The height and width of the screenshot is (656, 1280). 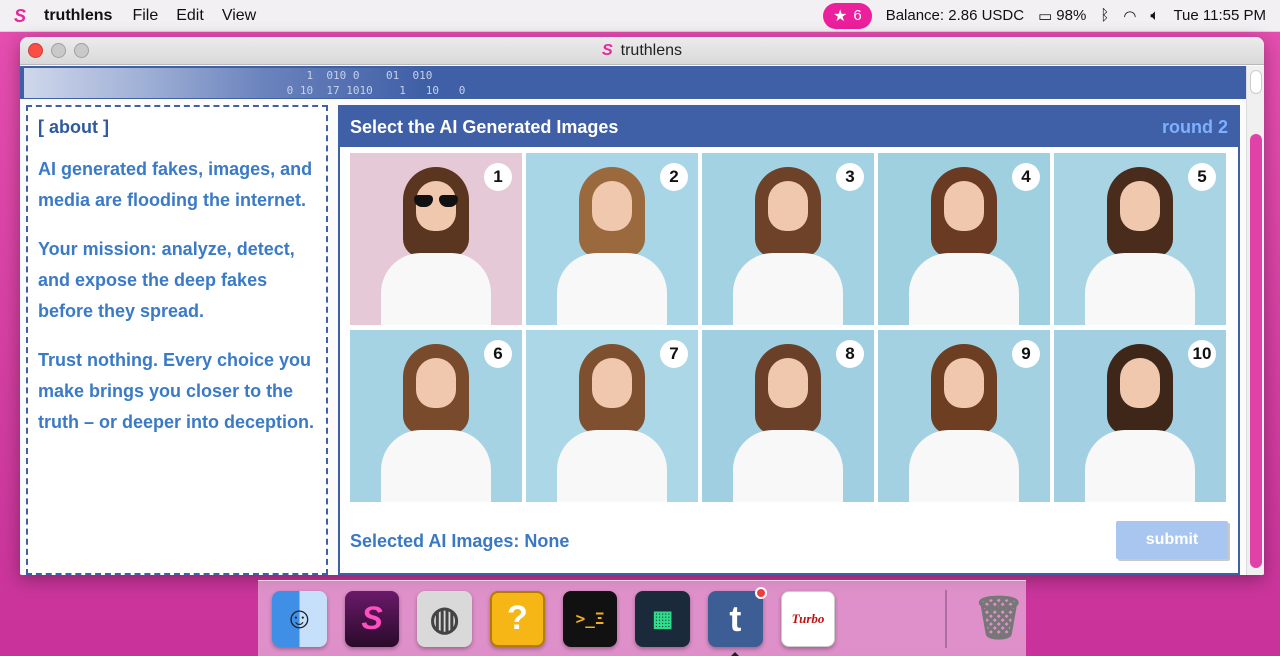 What do you see at coordinates (850, 354) in the screenshot?
I see `tile-number-badge: 8` at bounding box center [850, 354].